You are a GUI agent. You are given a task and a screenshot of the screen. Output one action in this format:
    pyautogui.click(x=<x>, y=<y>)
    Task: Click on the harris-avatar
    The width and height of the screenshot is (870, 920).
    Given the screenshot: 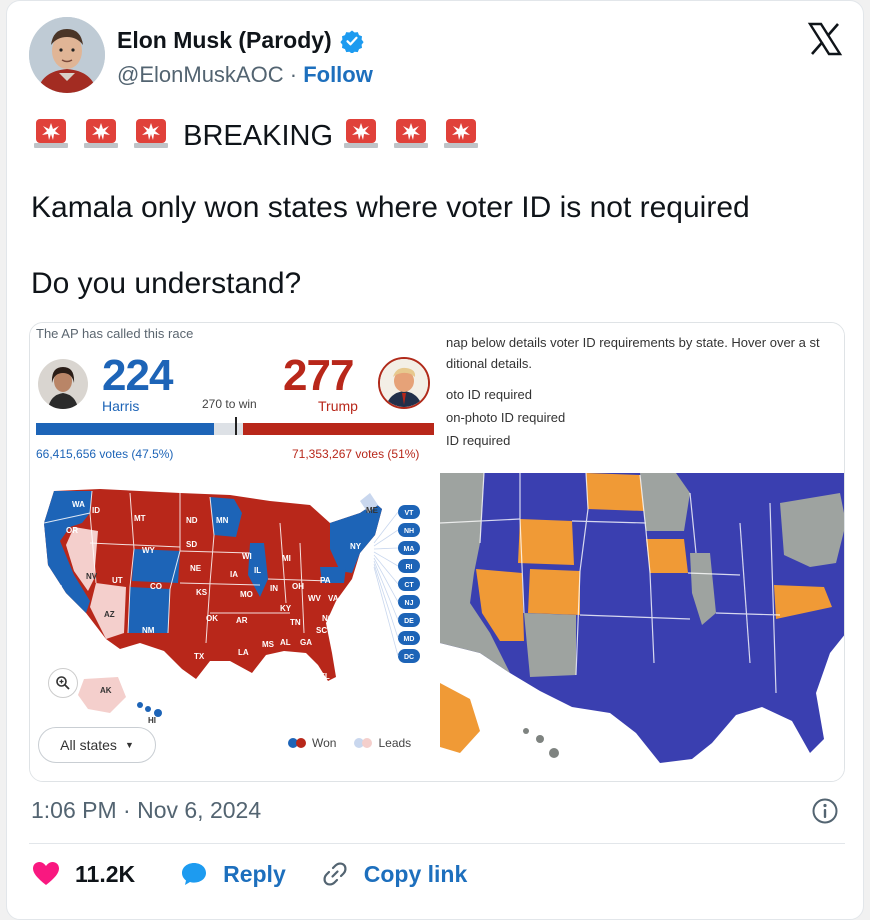 What is the action you would take?
    pyautogui.click(x=63, y=384)
    